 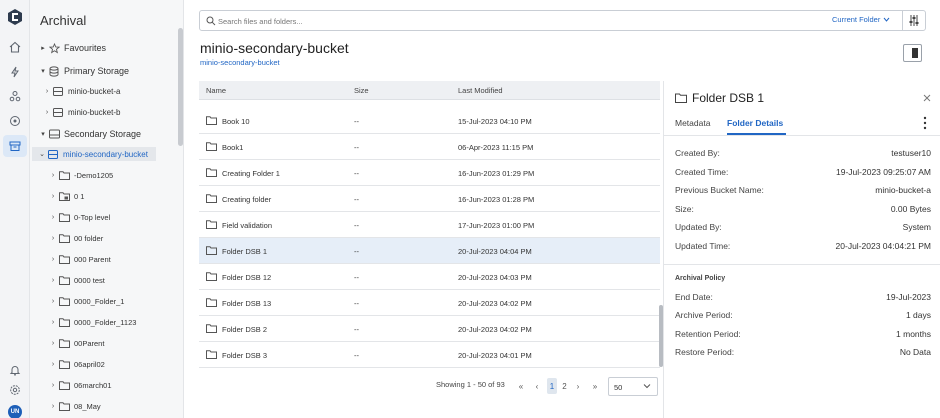 I want to click on gear-icon, so click(x=15, y=390).